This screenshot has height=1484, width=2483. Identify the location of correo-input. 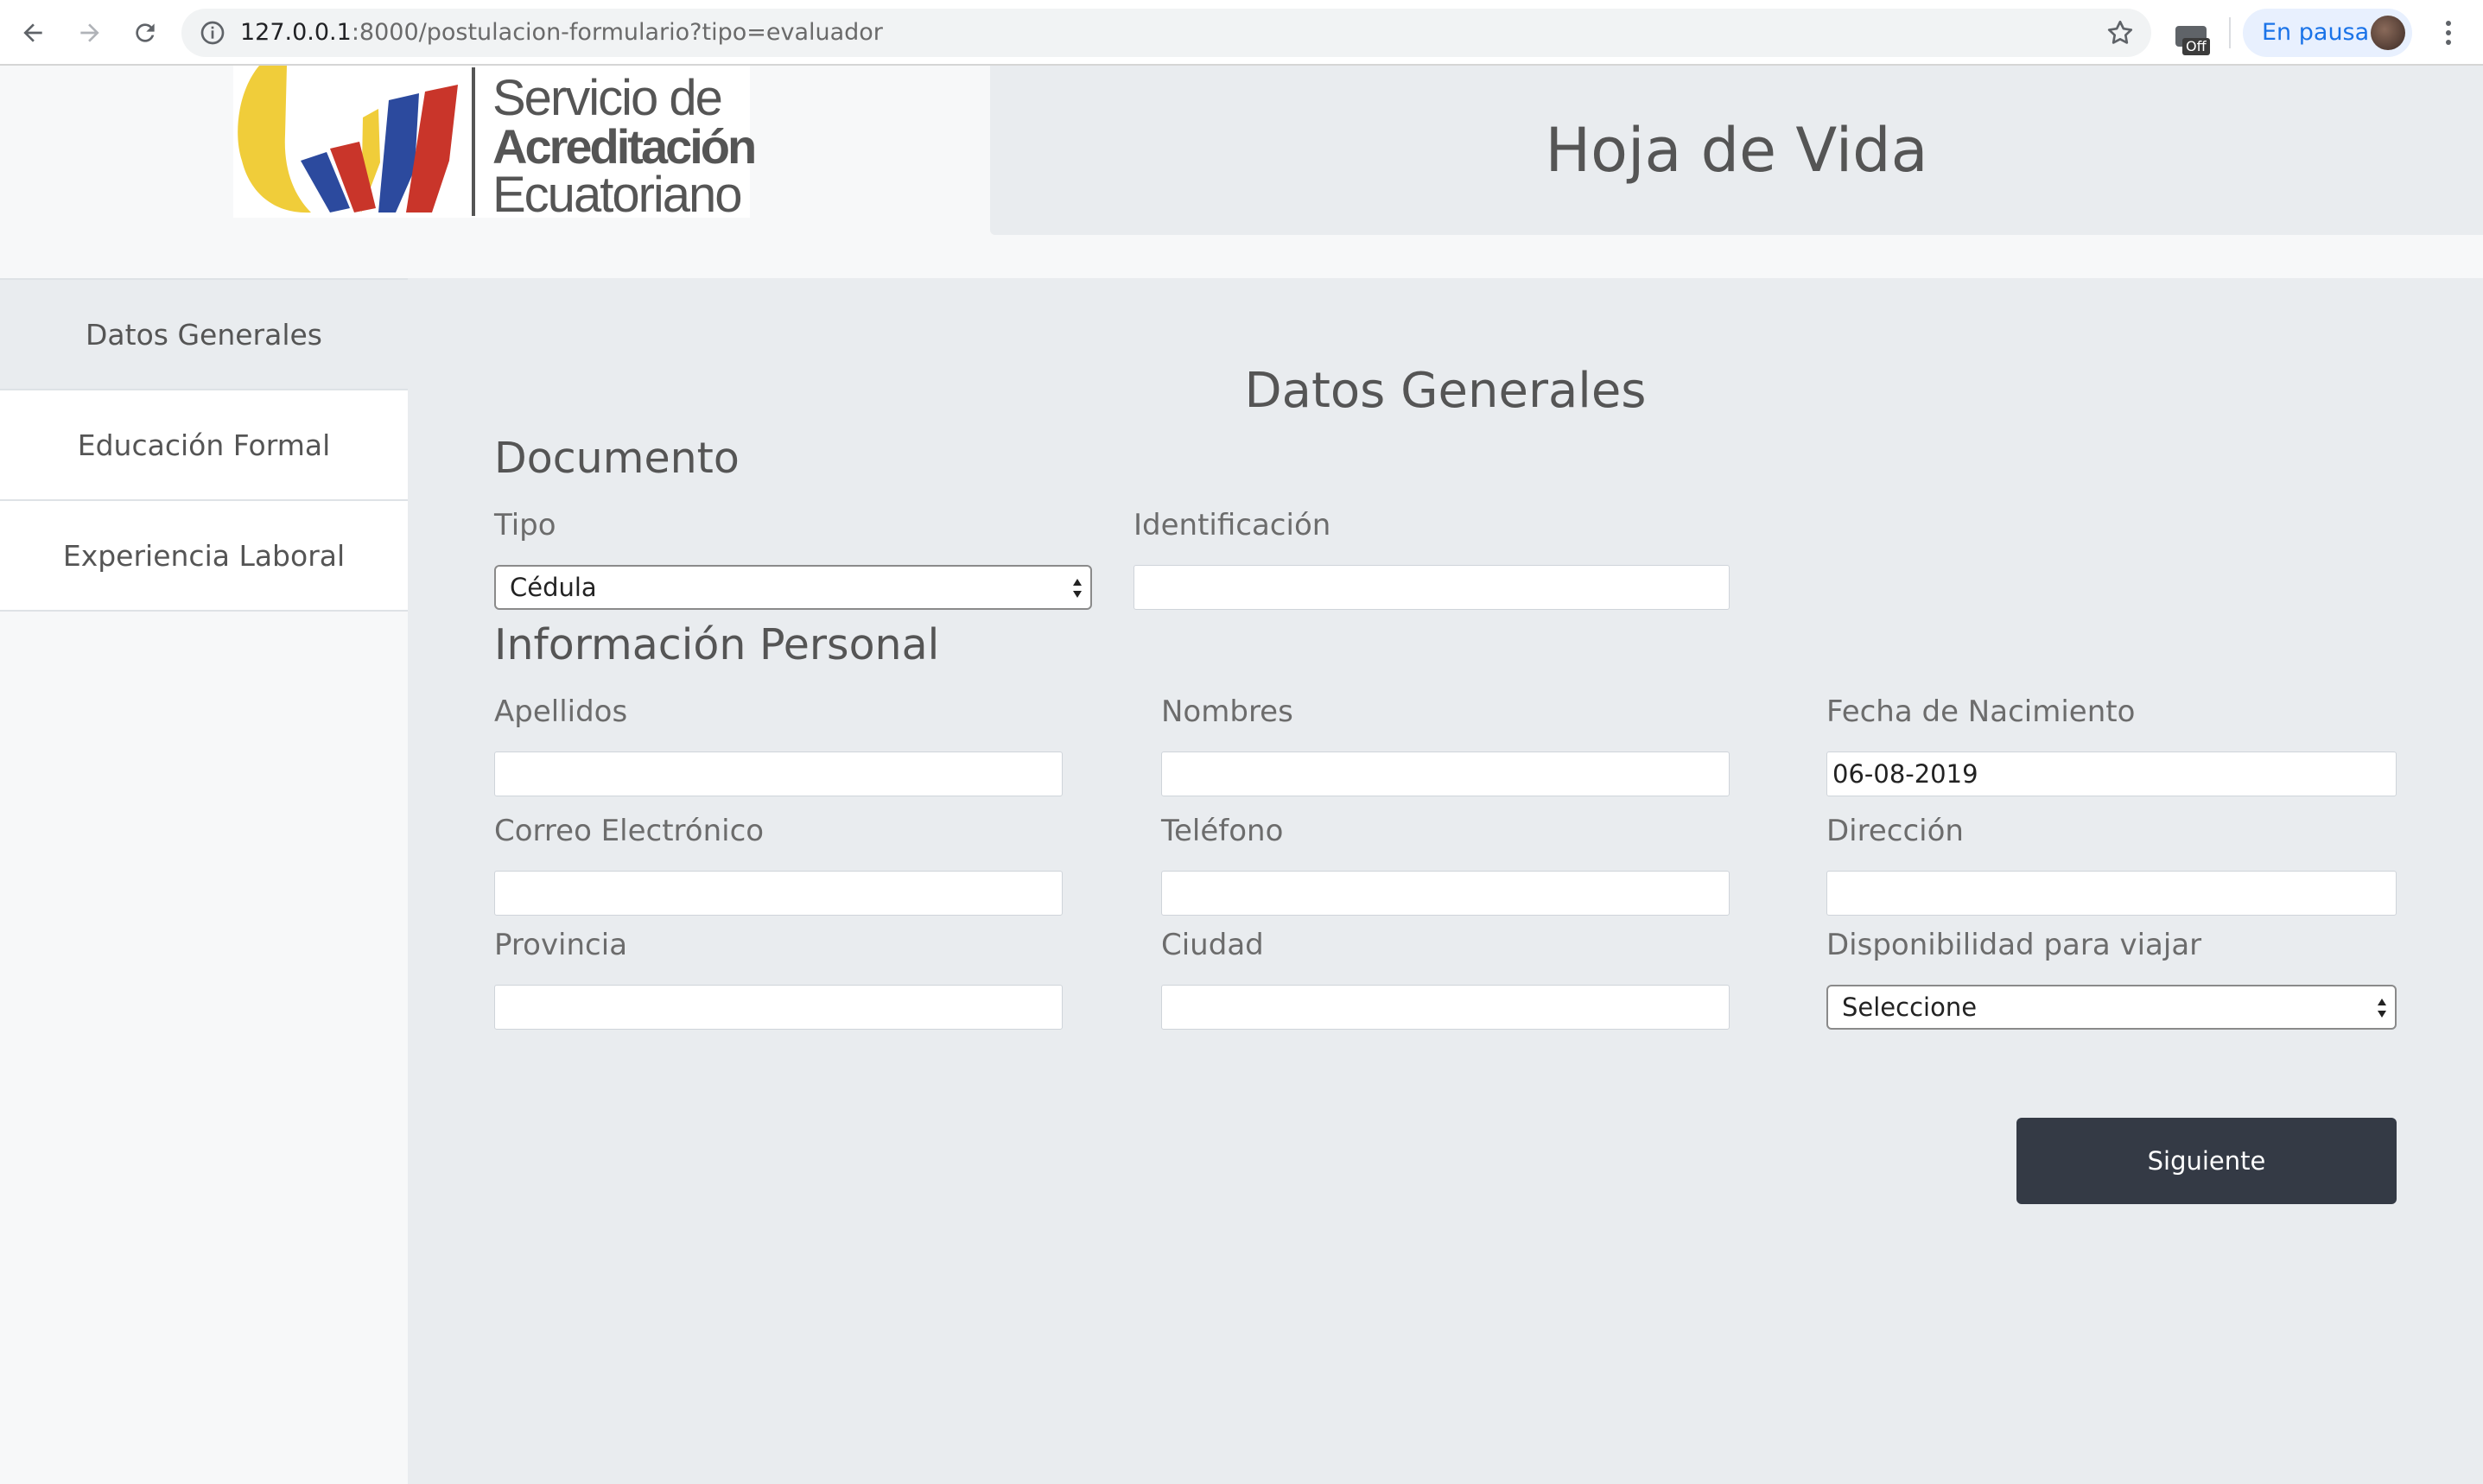
(779, 893).